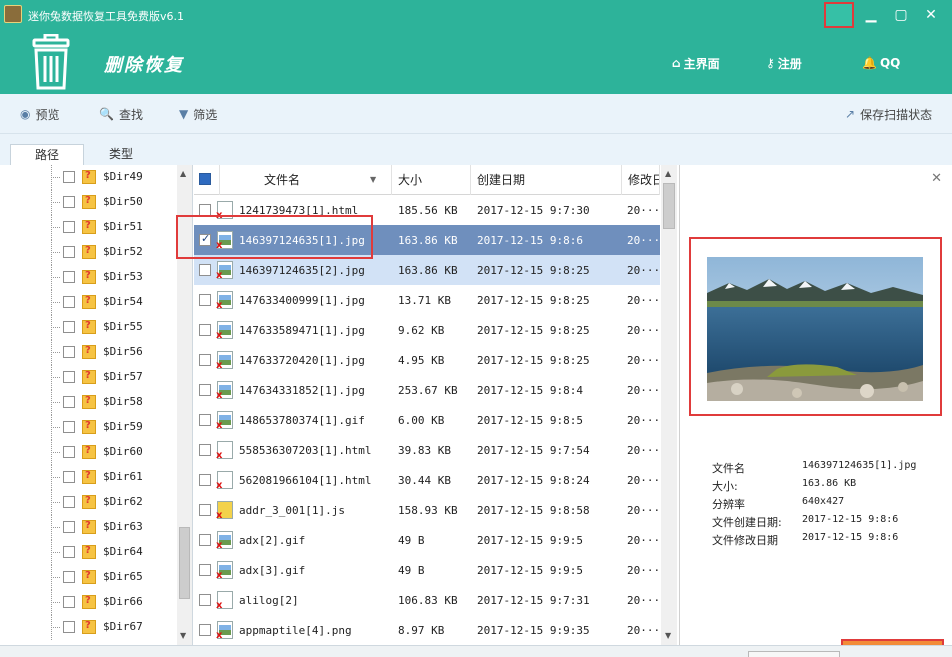  I want to click on file-list-scrollbar: ▲ ▼, so click(669, 405).